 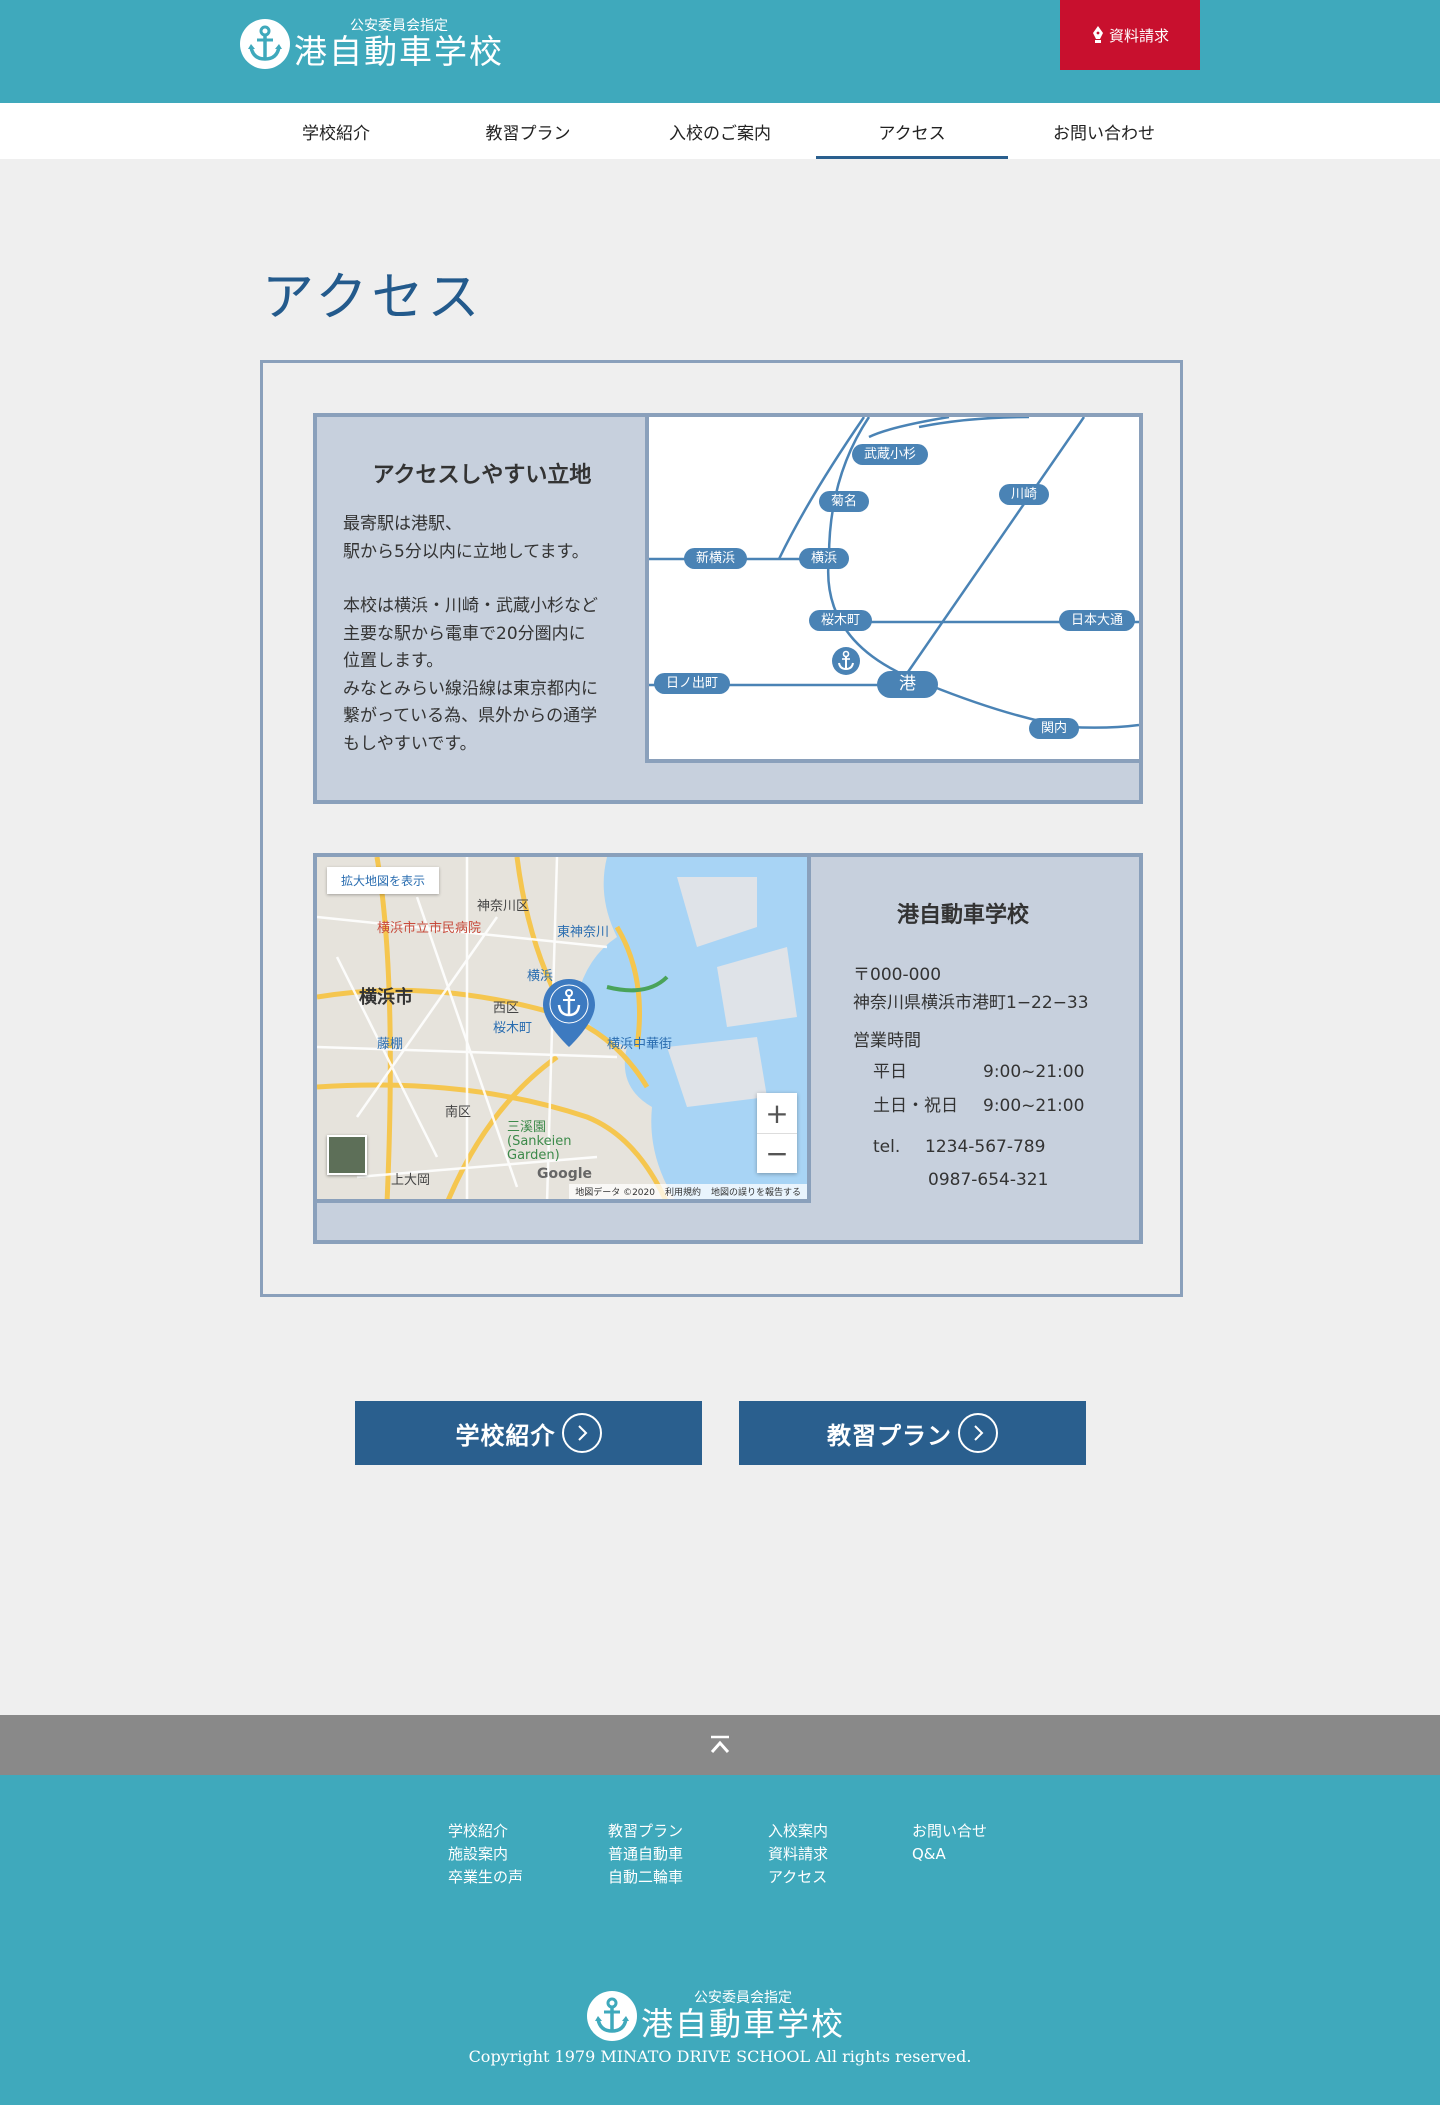 I want to click on footer-logo: 公安委員会指定 港自動車学校, so click(x=716, y=2016).